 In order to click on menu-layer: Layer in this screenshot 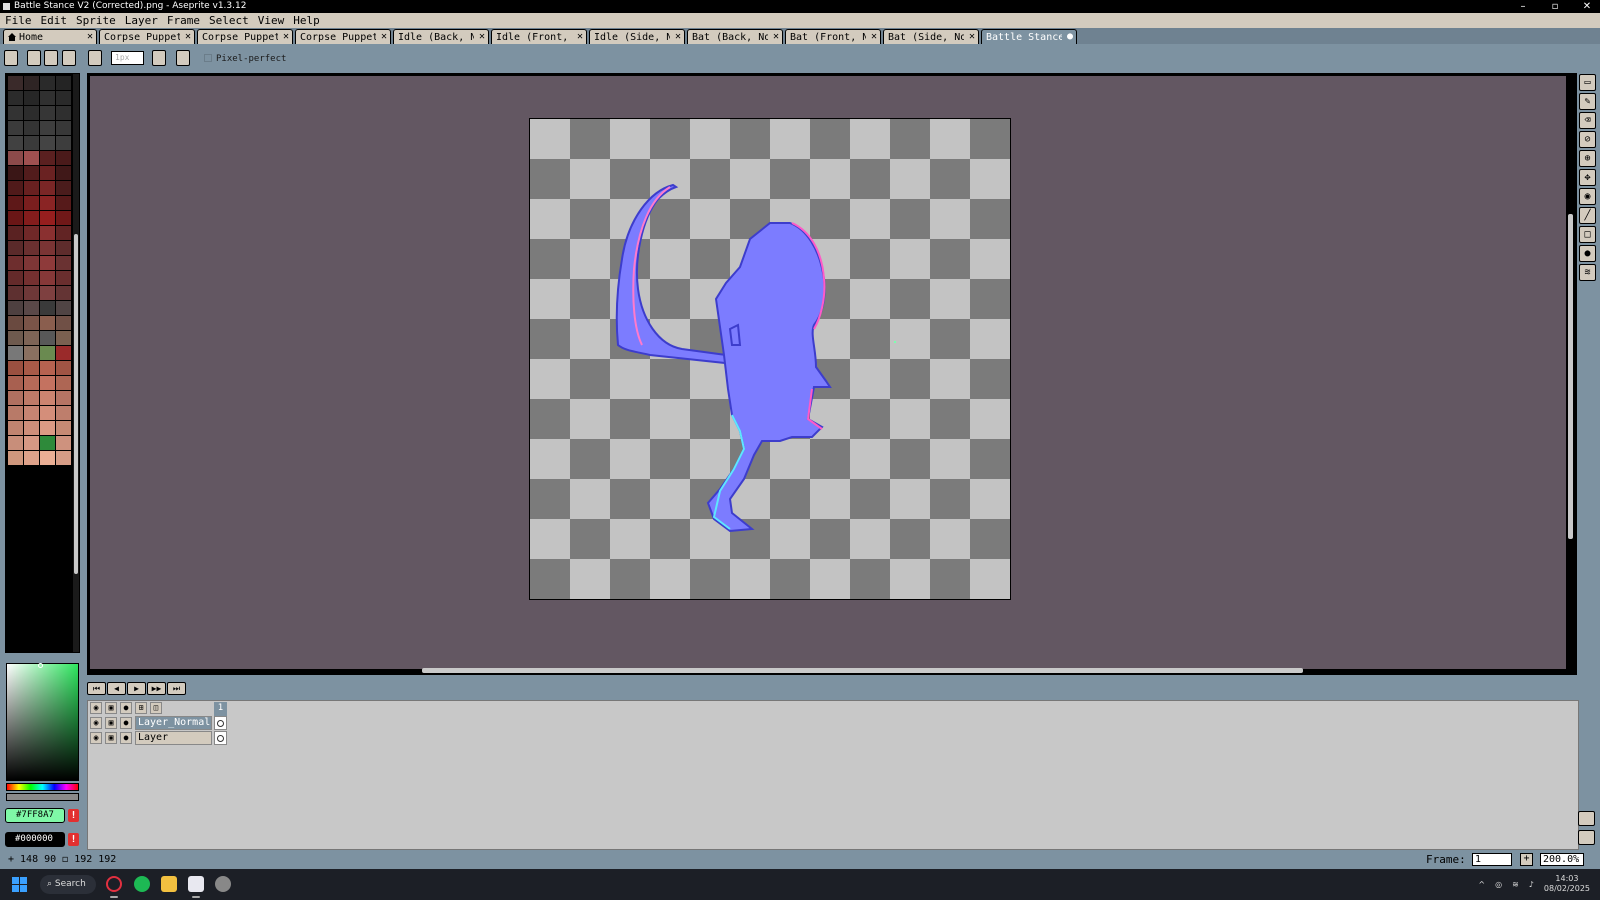, I will do `click(141, 20)`.